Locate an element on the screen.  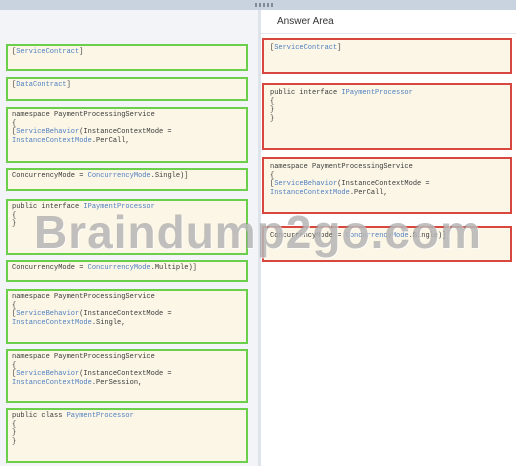
code-line: InstanceContextMode.PerSession, is located at coordinates (77, 382).